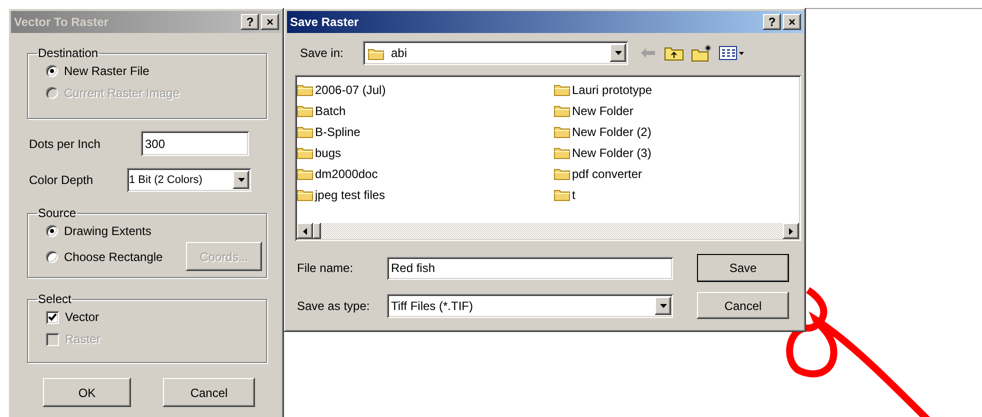  What do you see at coordinates (676, 173) in the screenshot?
I see `folder-item: pdf converter` at bounding box center [676, 173].